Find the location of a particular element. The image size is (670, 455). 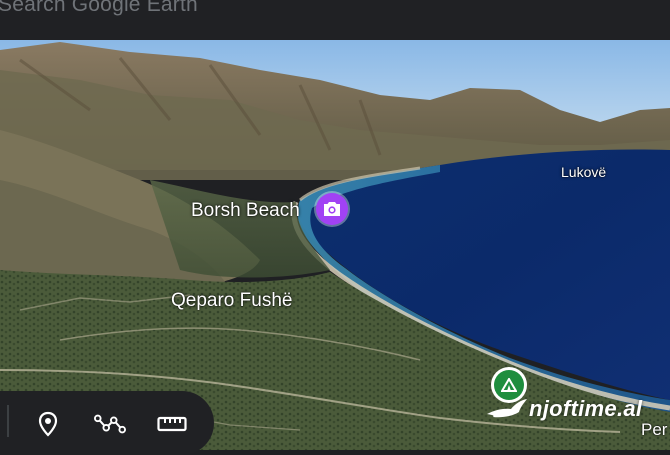

camping-tent-icon is located at coordinates (509, 385).